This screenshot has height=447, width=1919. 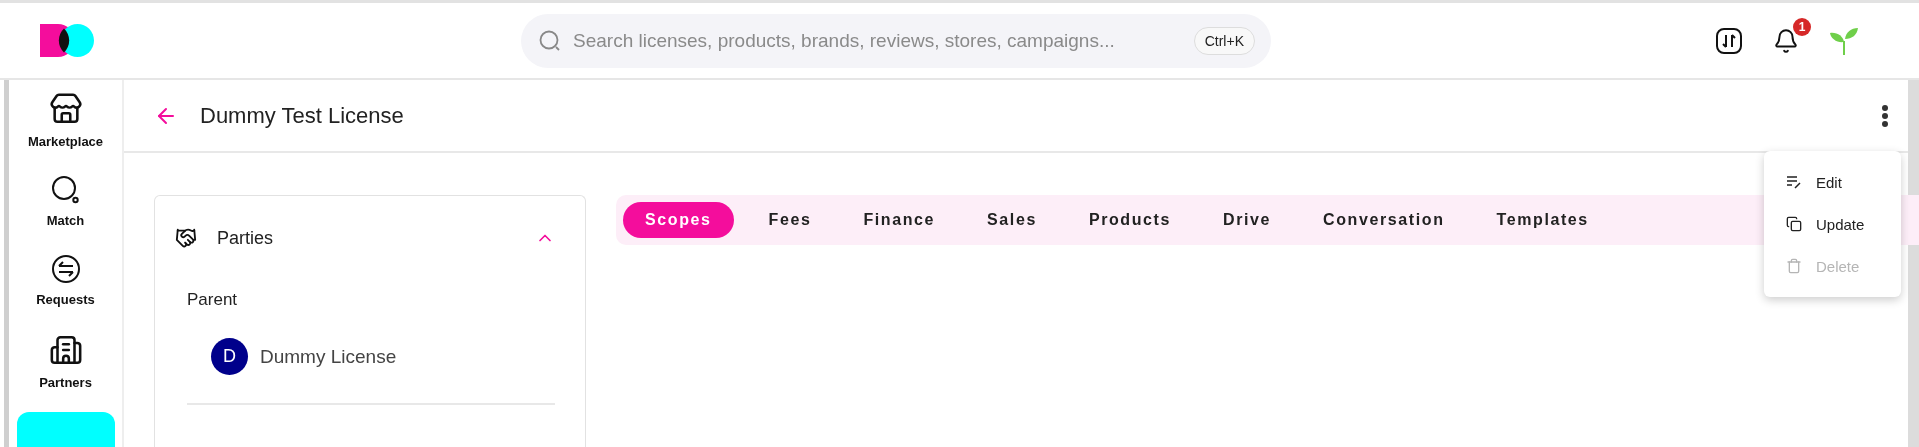 I want to click on tab: Products, so click(x=1130, y=220).